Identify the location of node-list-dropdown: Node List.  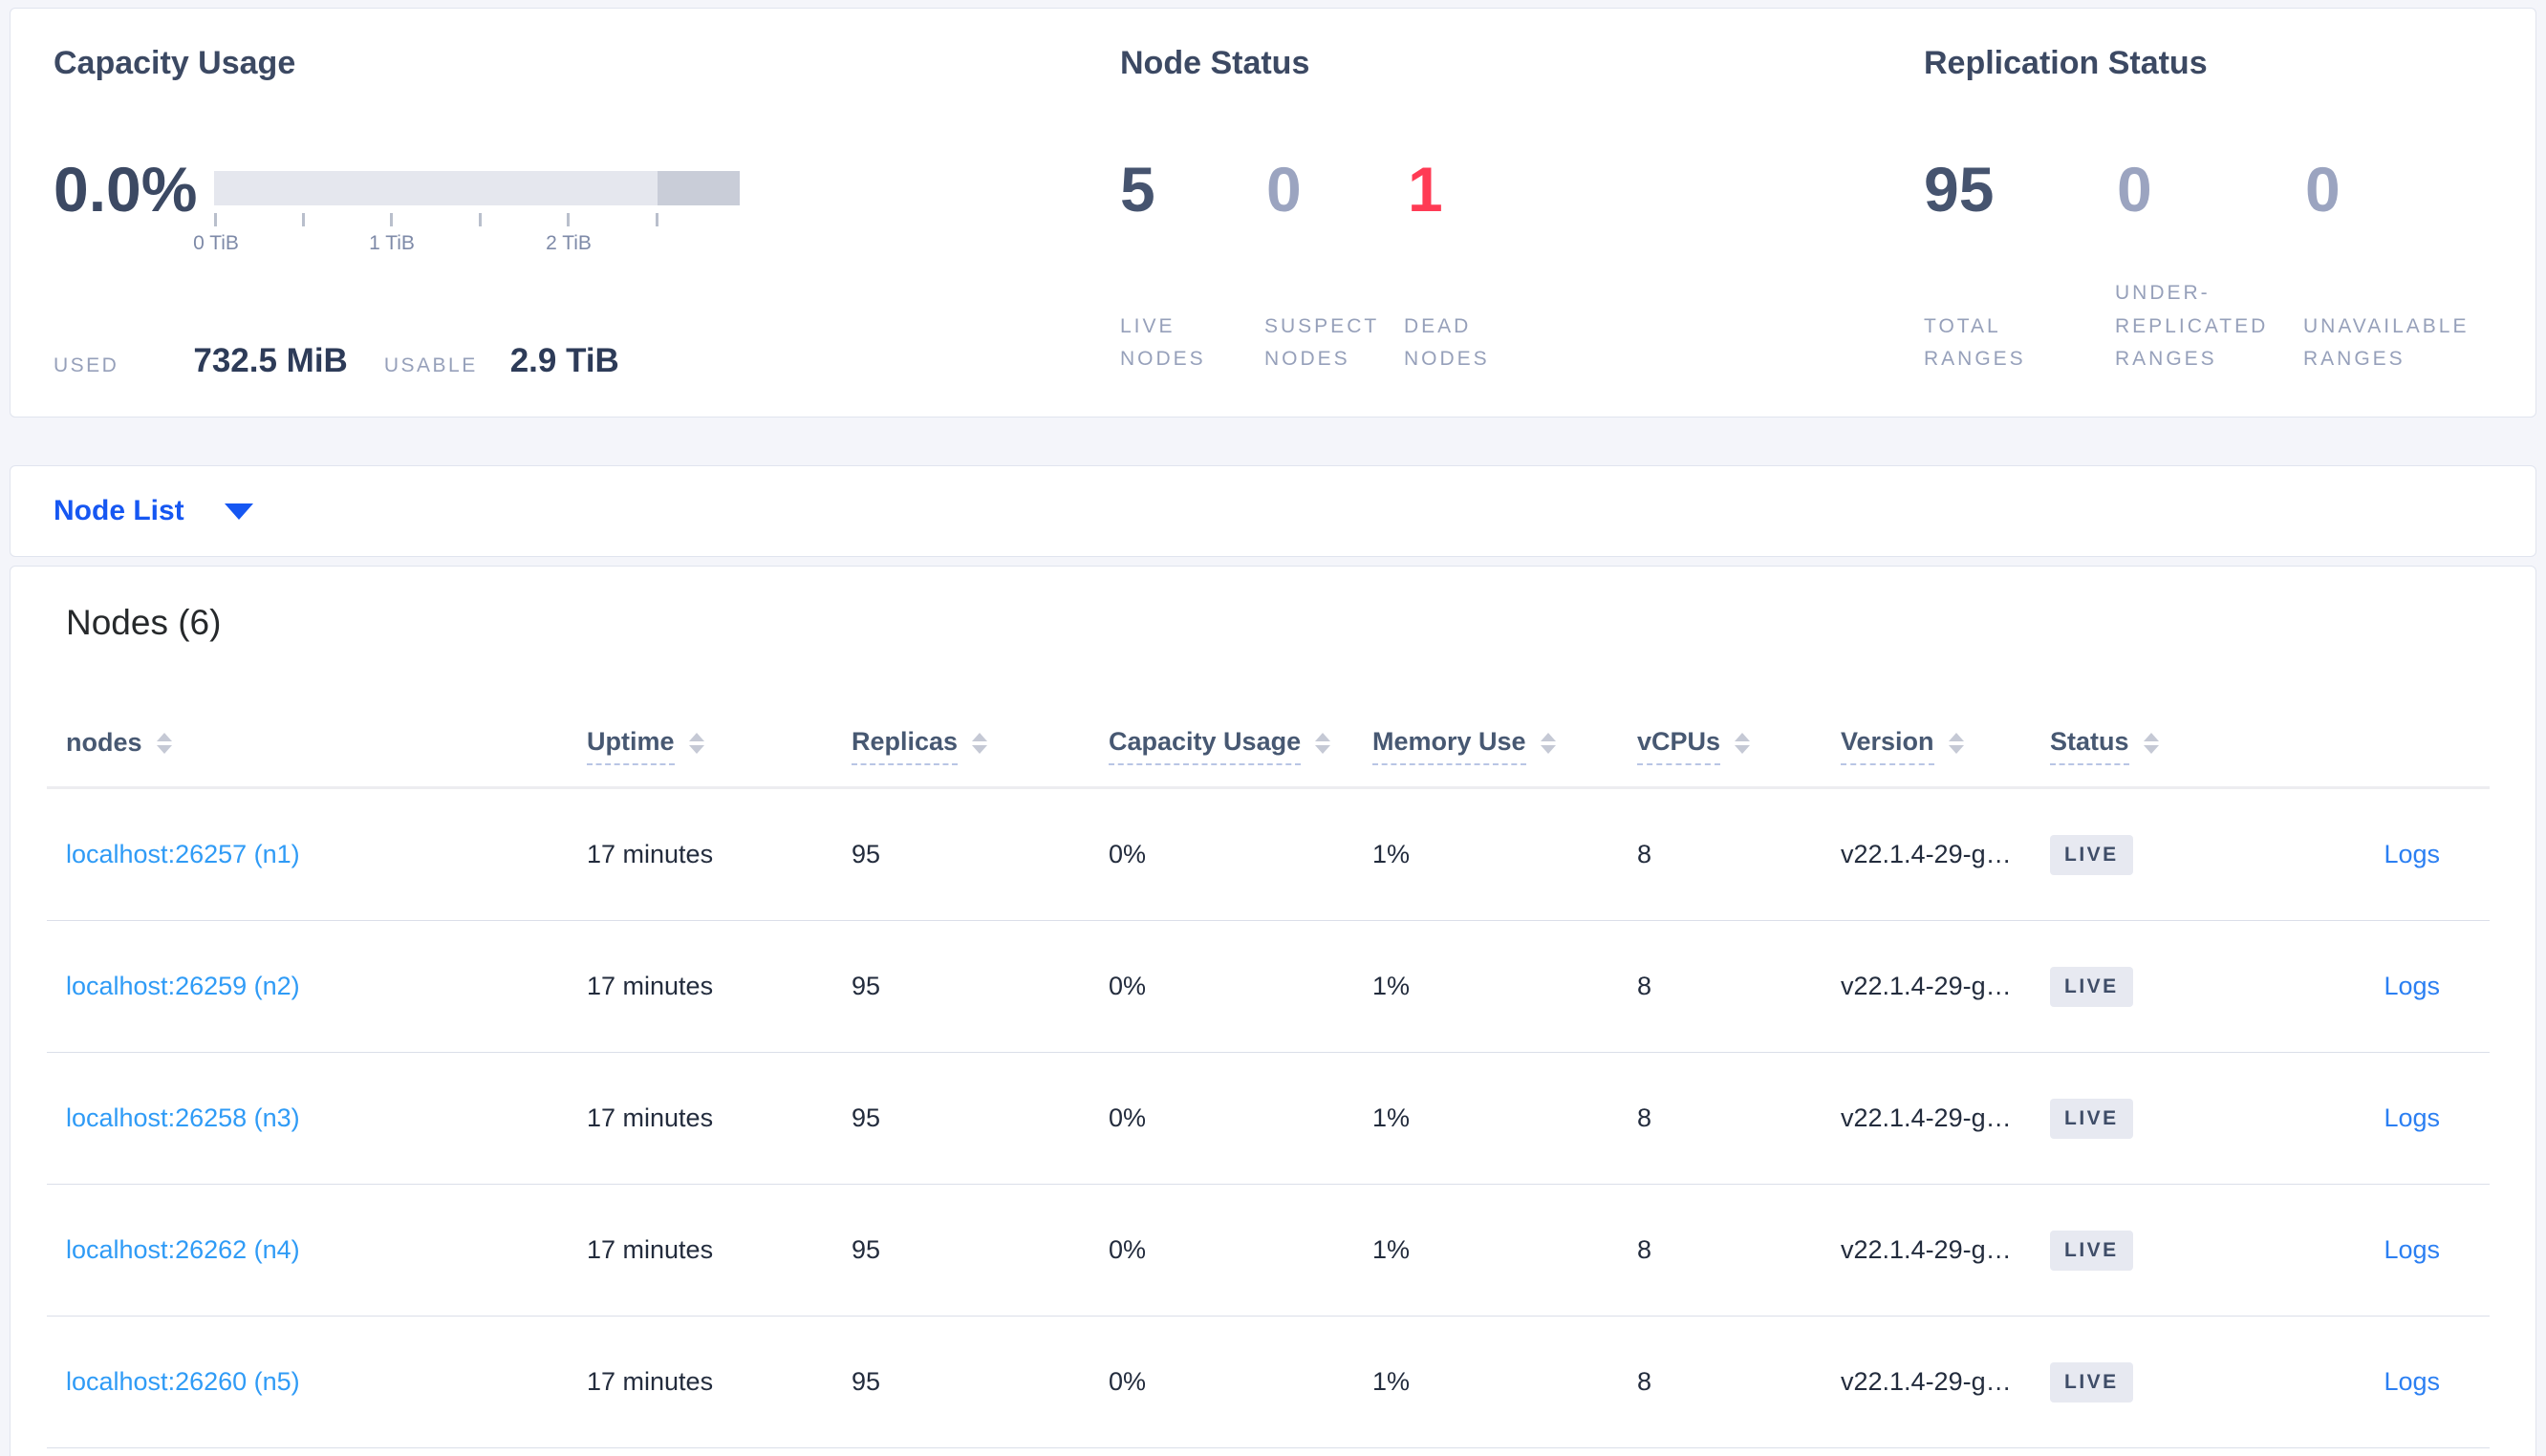
(153, 511).